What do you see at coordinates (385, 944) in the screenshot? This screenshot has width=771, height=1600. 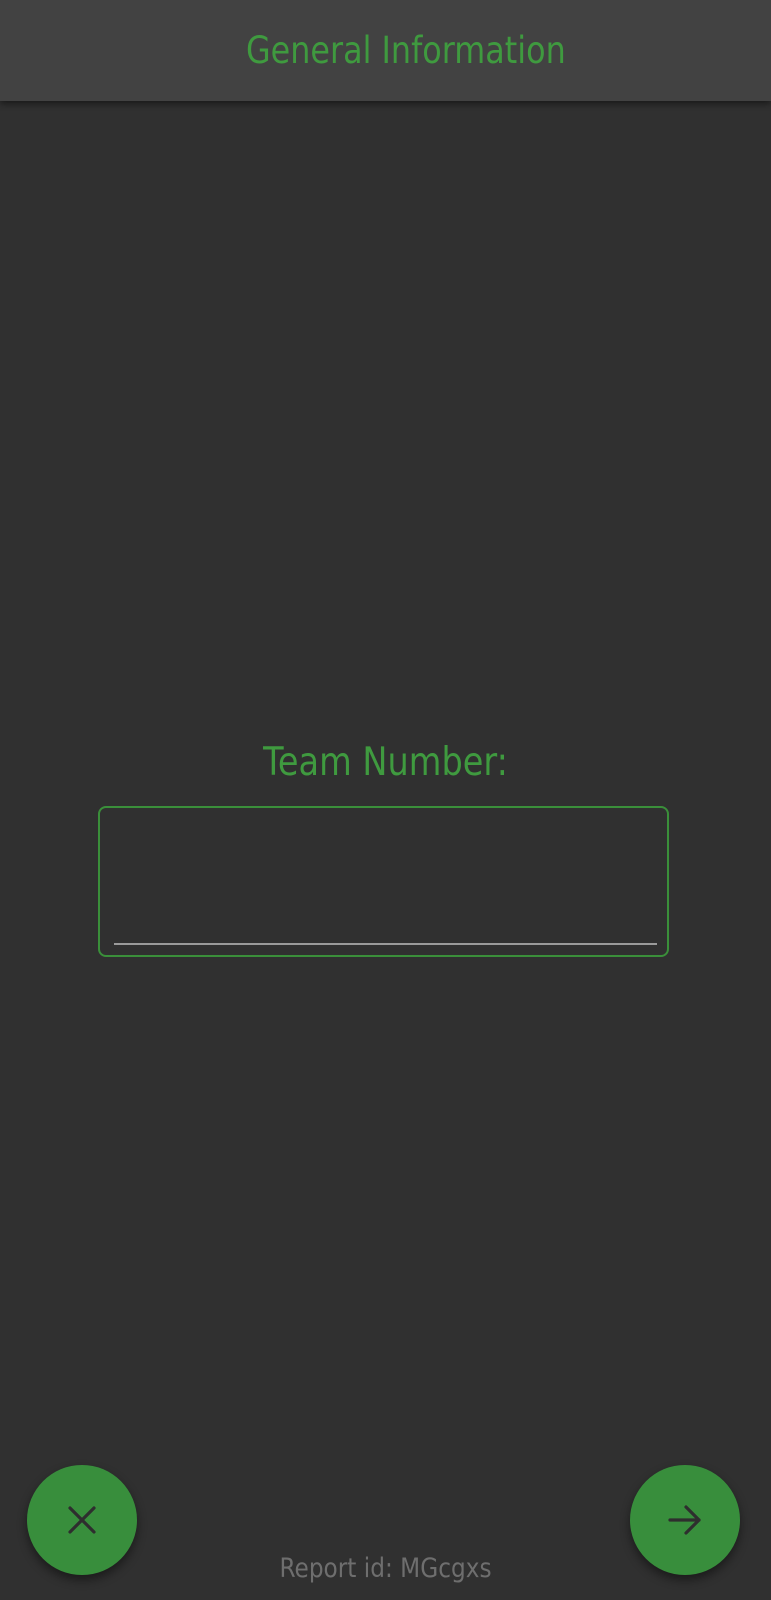 I see `input-underline` at bounding box center [385, 944].